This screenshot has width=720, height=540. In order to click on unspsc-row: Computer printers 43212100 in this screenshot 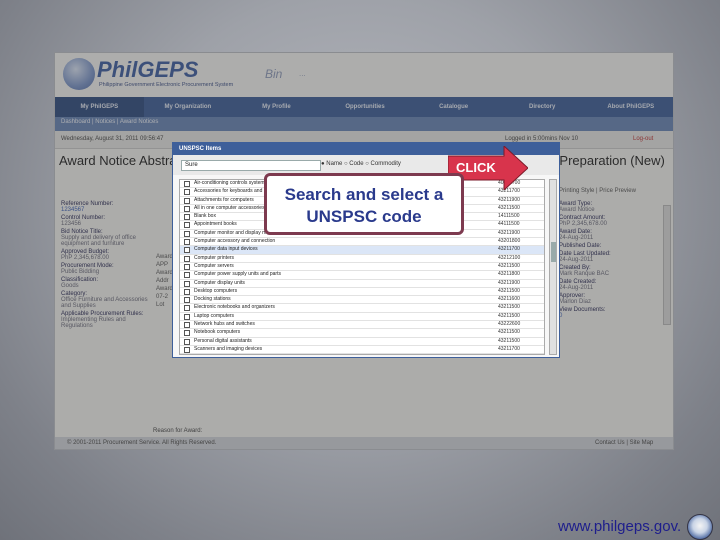, I will do `click(362, 259)`.